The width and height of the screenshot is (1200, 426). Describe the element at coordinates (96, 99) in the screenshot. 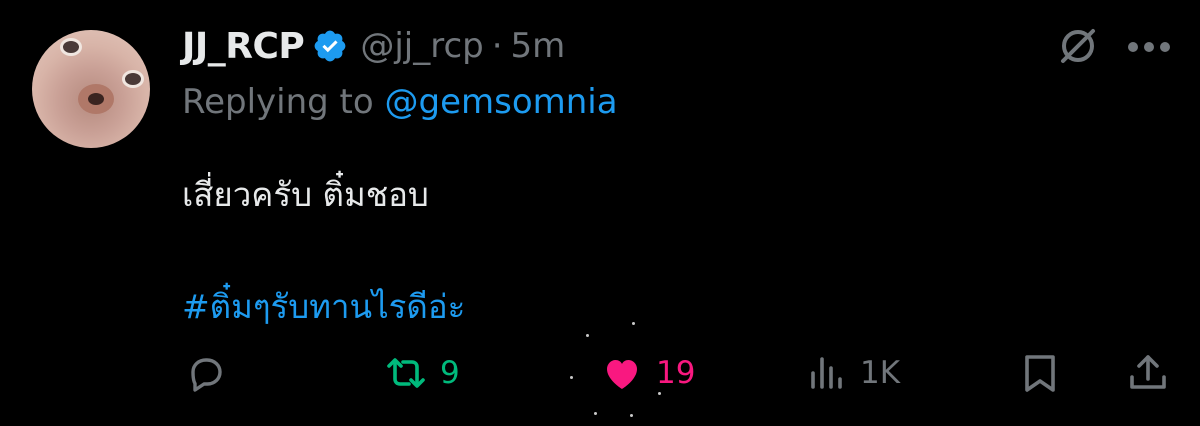

I see `avatar-nose` at that location.